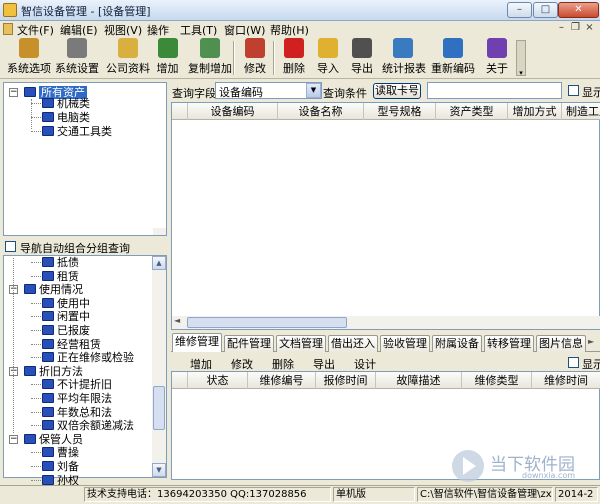 This screenshot has width=600, height=504. What do you see at coordinates (88, 425) in the screenshot?
I see `nav-tree-item: 双倍余额递减法` at bounding box center [88, 425].